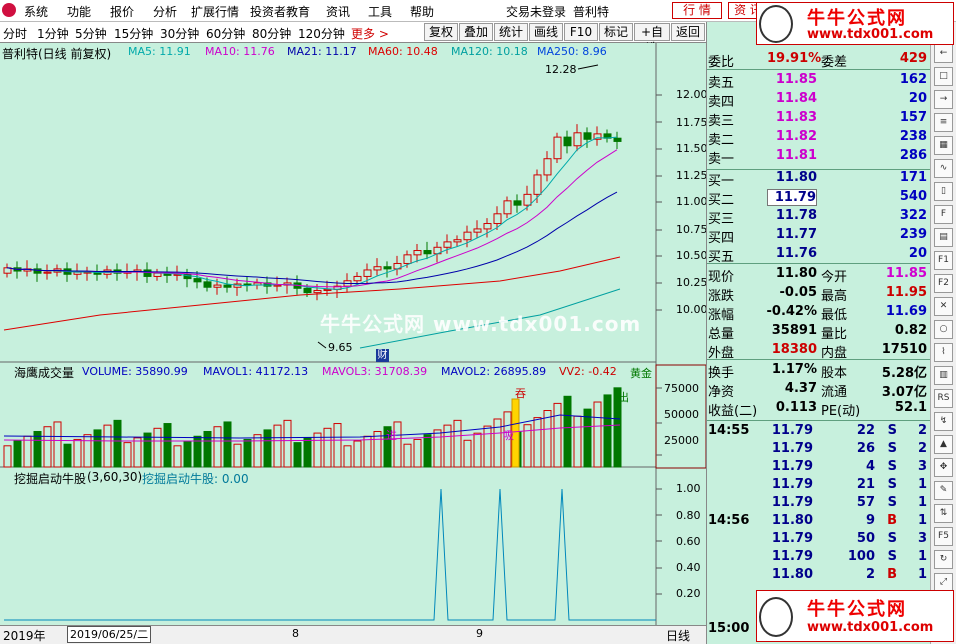 This screenshot has height=644, width=956. What do you see at coordinates (943, 513) in the screenshot?
I see `transform-icon: ⇅` at bounding box center [943, 513].